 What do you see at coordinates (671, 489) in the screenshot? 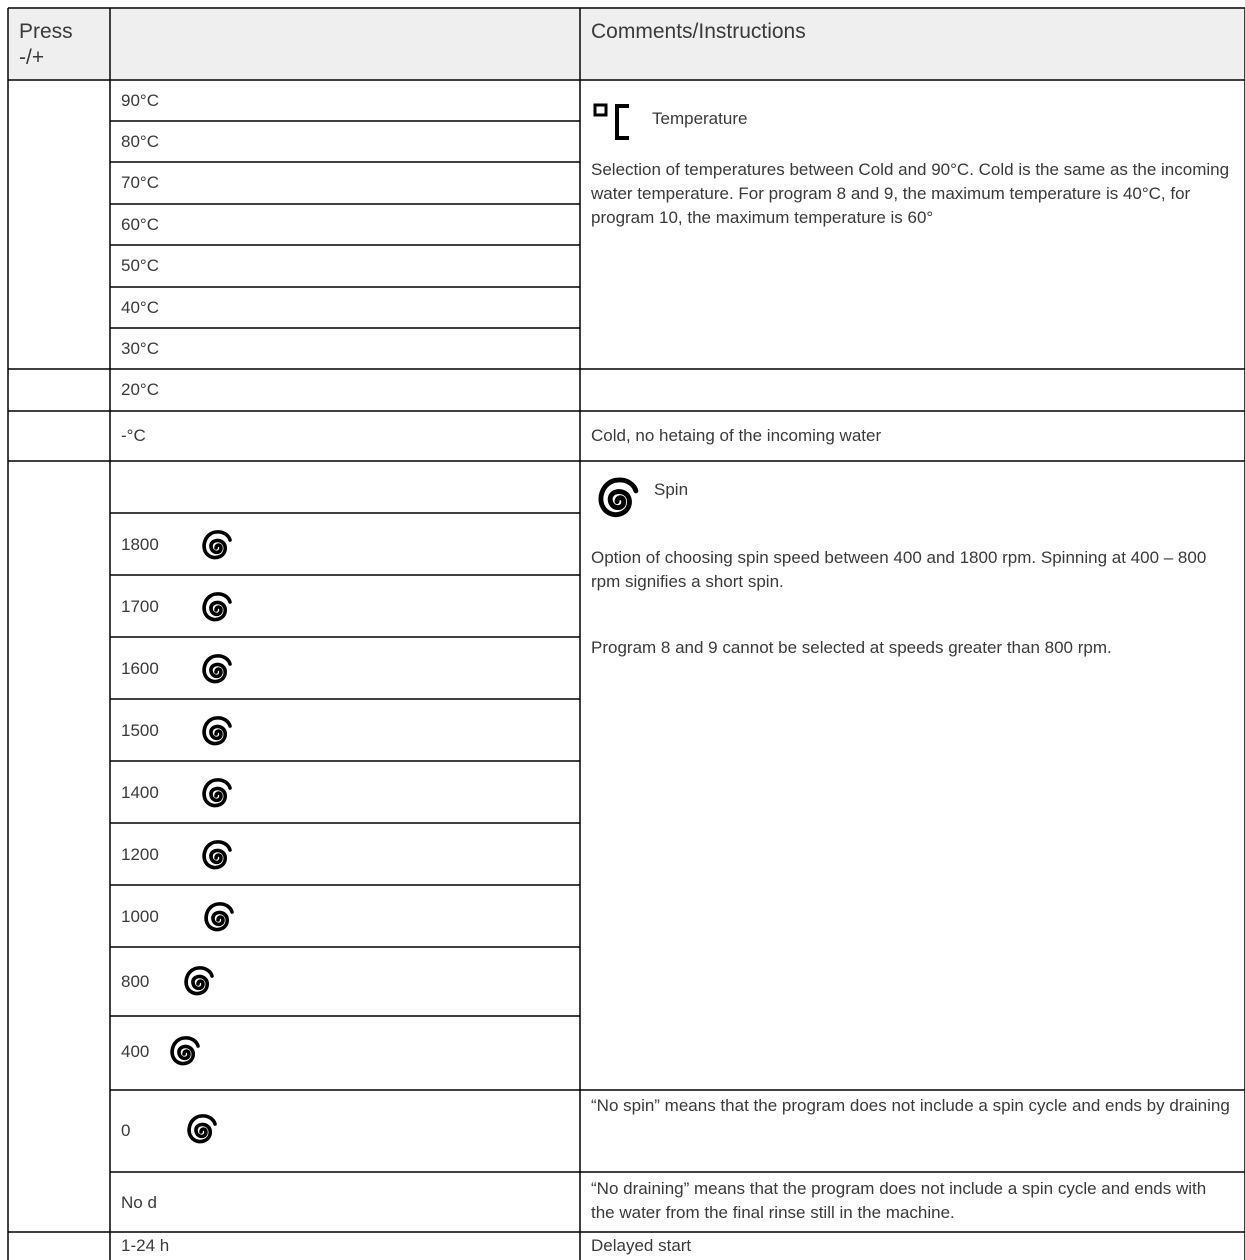
I see `spin-title-label: Spin` at bounding box center [671, 489].